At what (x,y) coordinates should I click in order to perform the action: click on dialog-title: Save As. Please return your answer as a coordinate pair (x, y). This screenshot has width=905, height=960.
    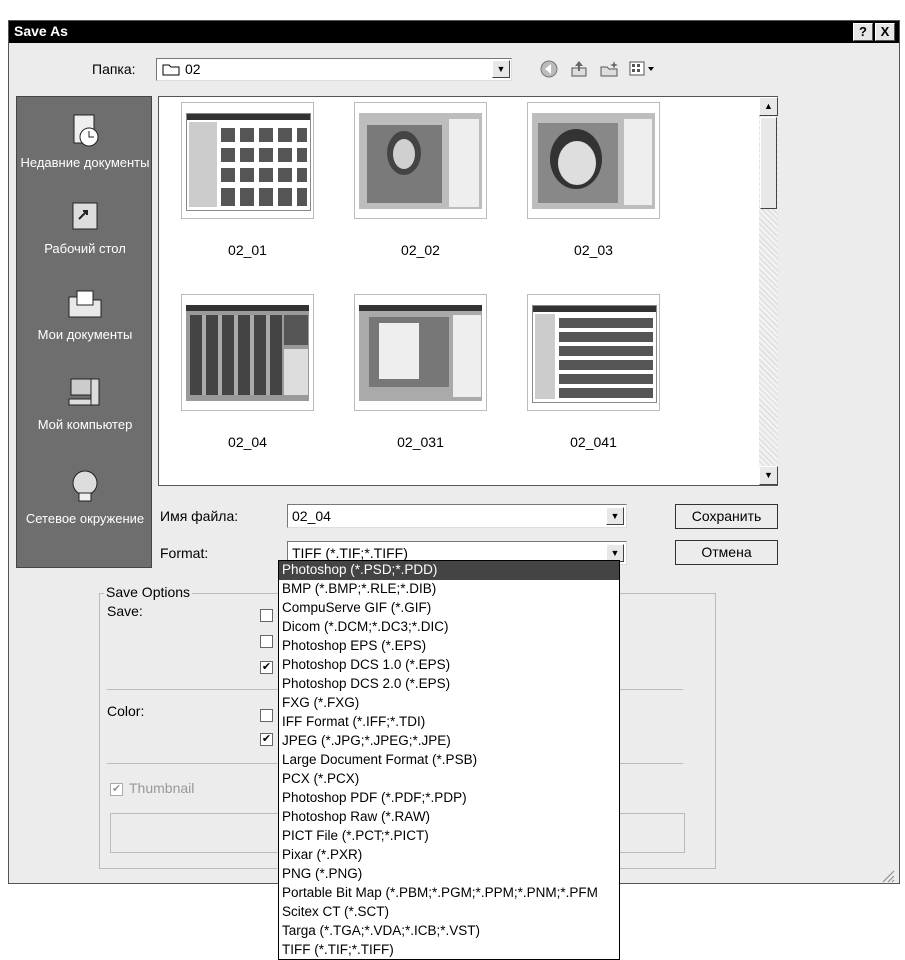
    Looking at the image, I should click on (41, 31).